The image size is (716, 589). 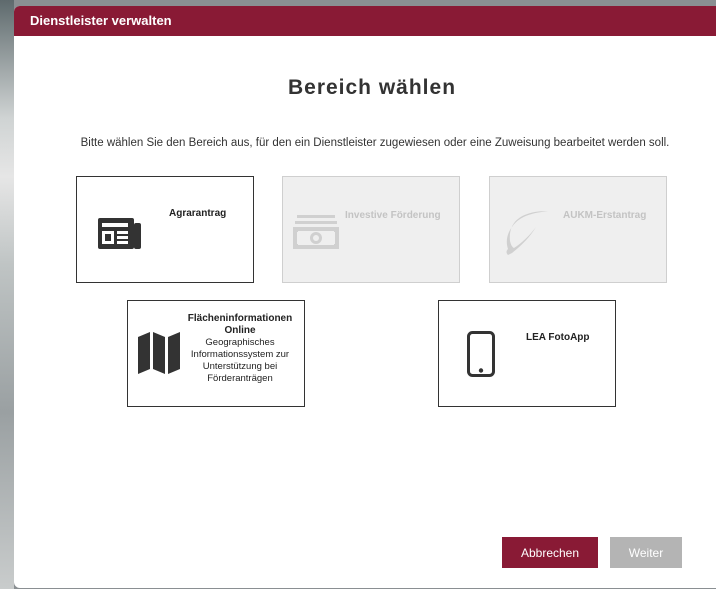 What do you see at coordinates (372, 87) in the screenshot?
I see `dialog-heading: Bereich wählen` at bounding box center [372, 87].